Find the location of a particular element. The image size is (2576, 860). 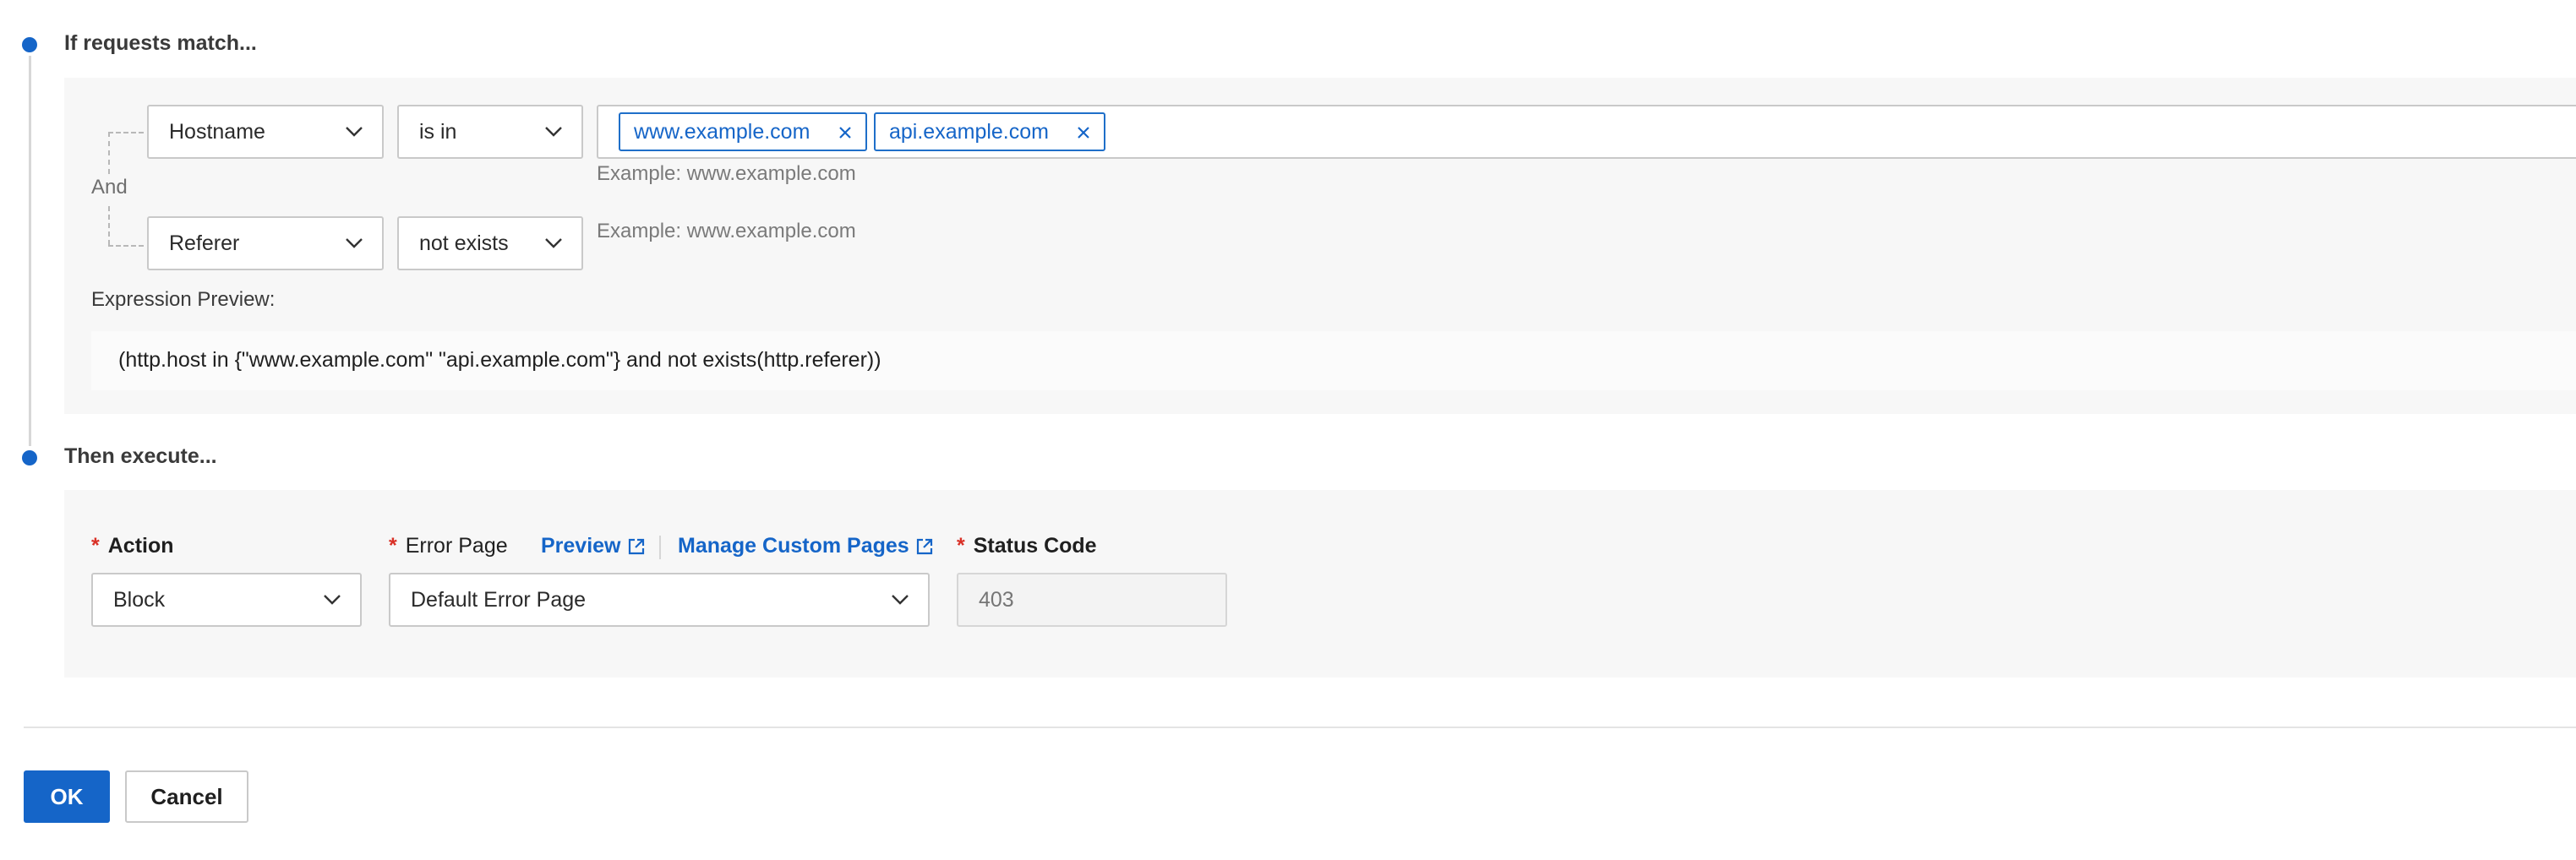

value-tag-www: www.example.com is located at coordinates (743, 131).